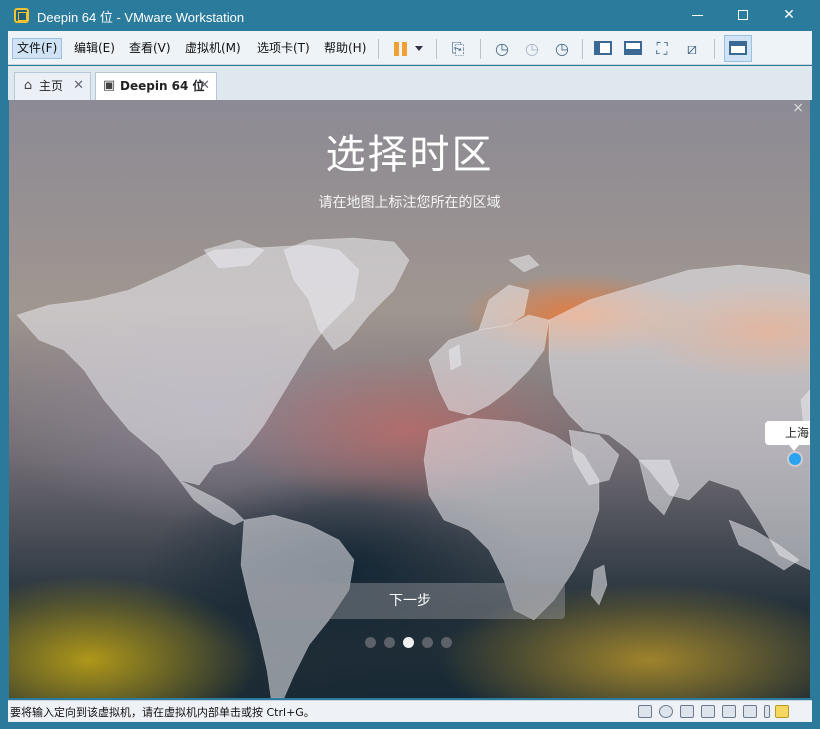 Image resolution: width=820 pixels, height=729 pixels. What do you see at coordinates (109, 85) in the screenshot?
I see `vm-icon: ▣` at bounding box center [109, 85].